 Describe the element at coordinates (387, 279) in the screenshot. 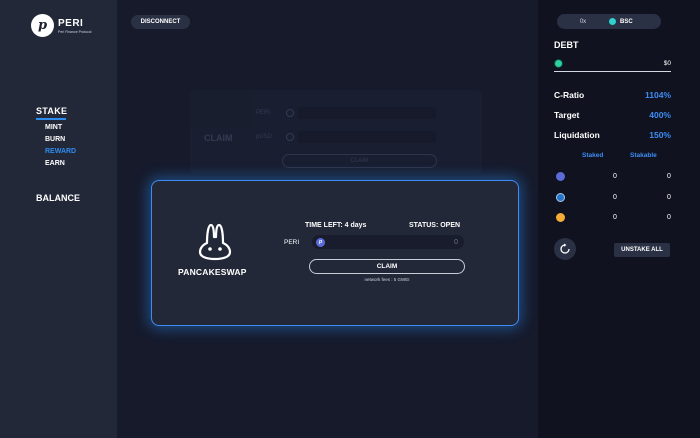

I see `network-fees: network fees : 5 GWEI` at that location.